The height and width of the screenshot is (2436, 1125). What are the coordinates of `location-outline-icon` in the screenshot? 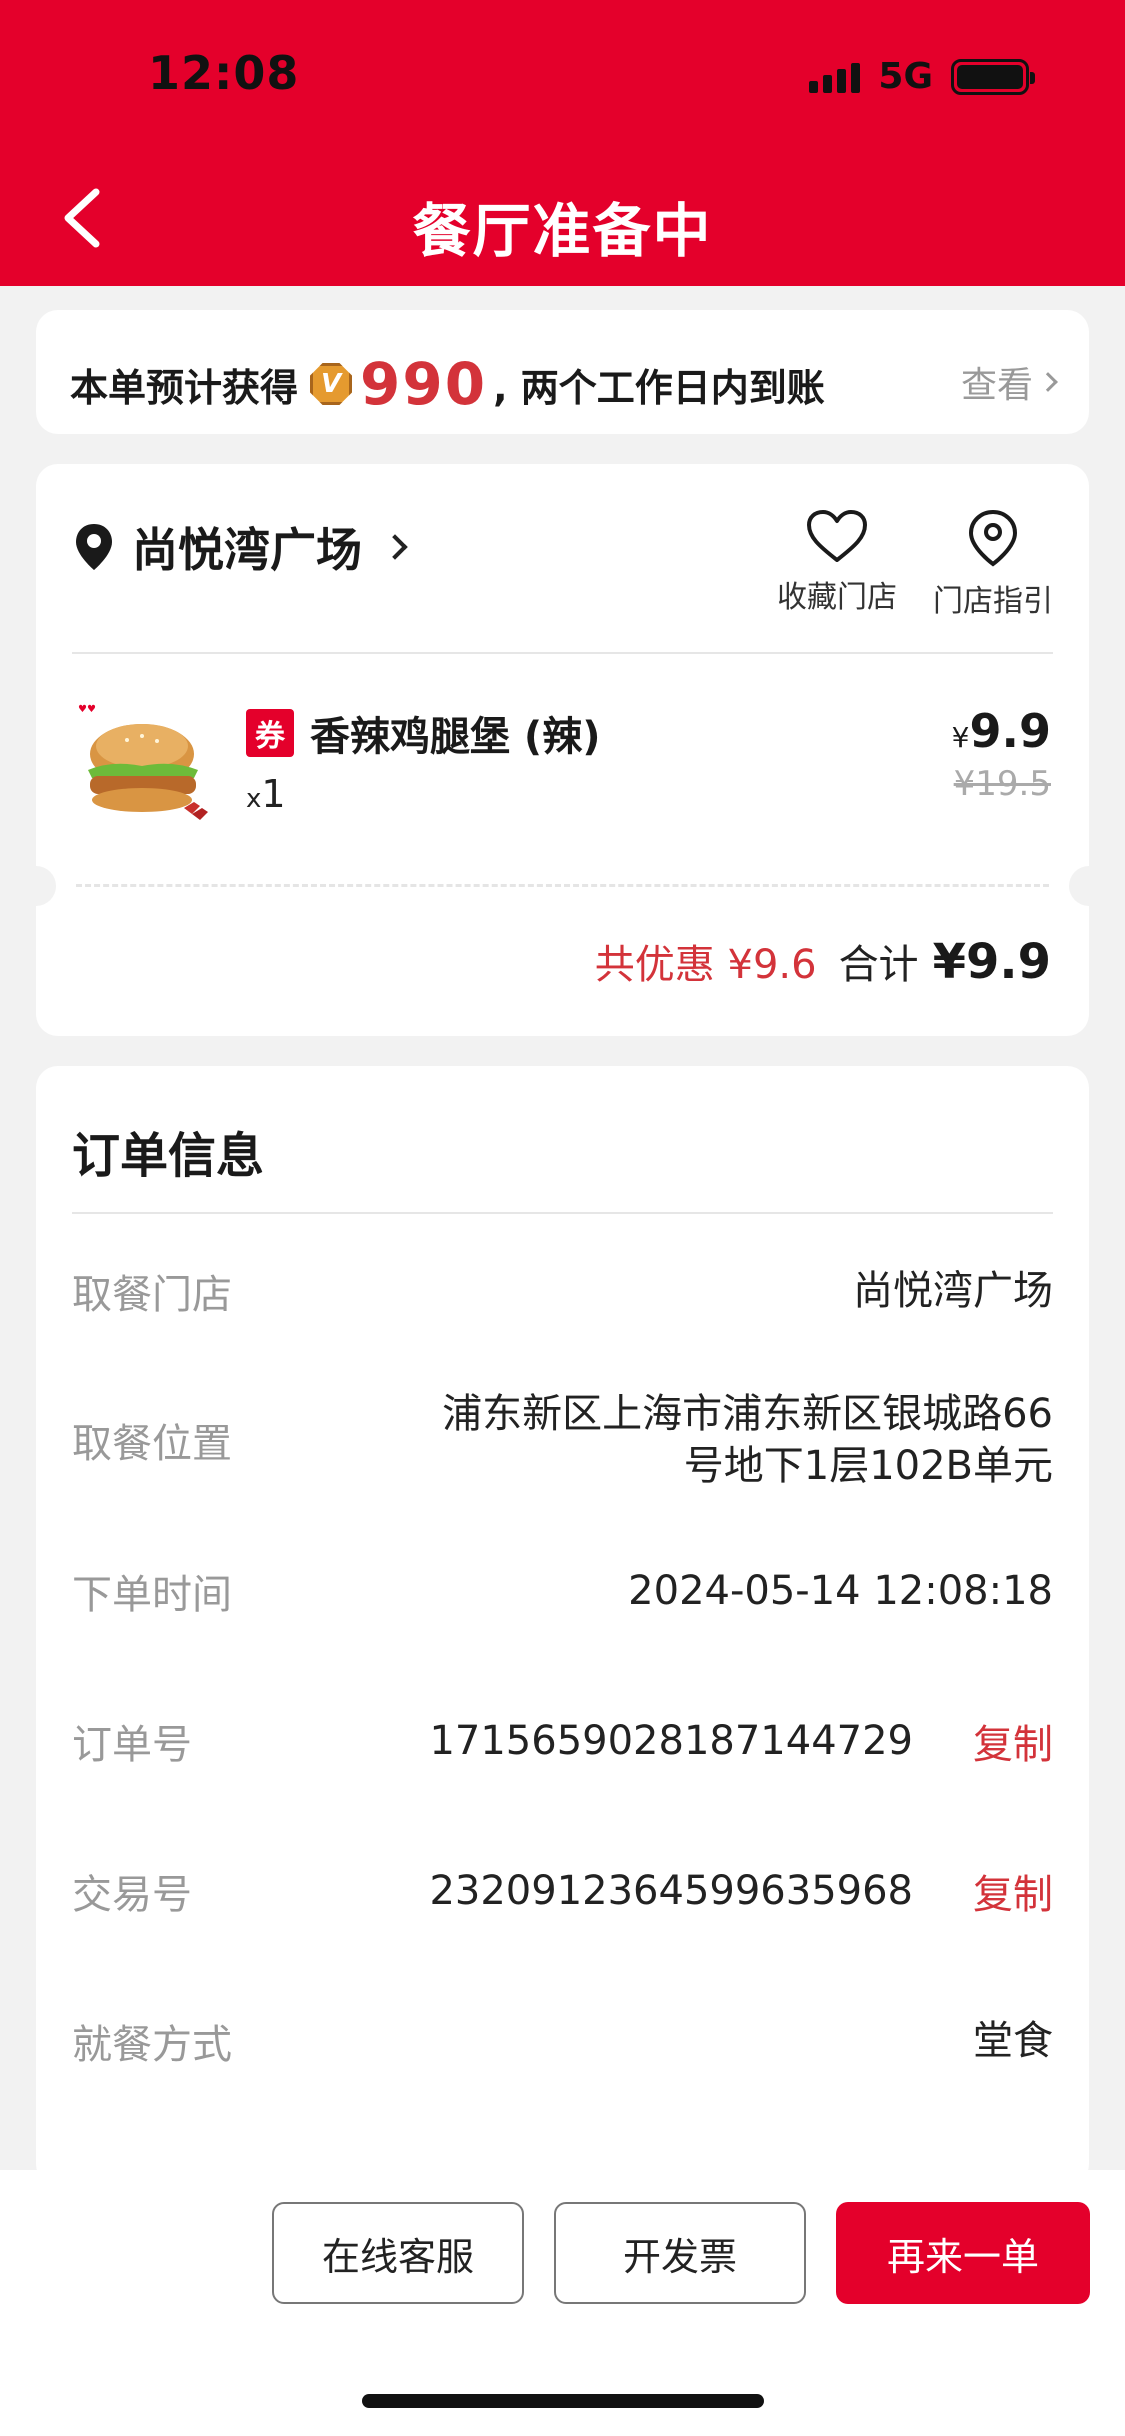 It's located at (993, 538).